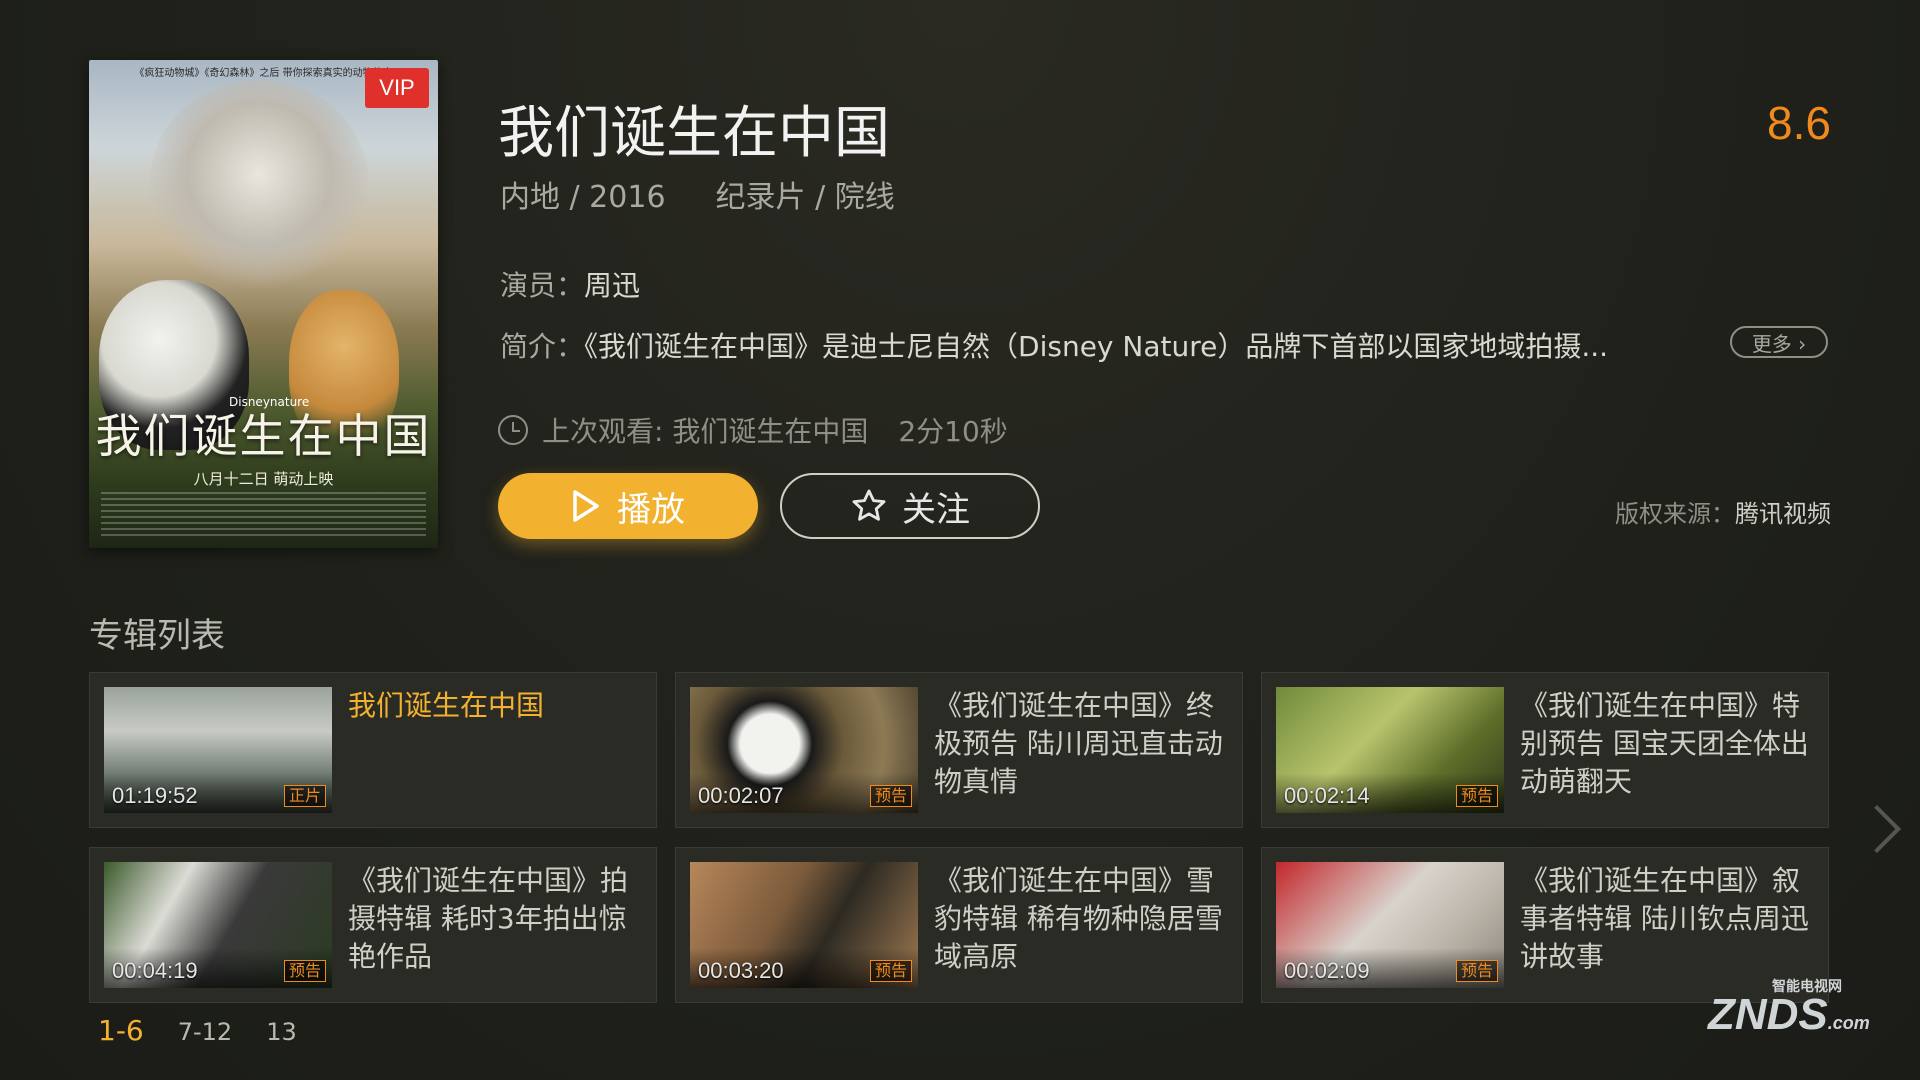  I want to click on episode-duration: 00:04:19, so click(155, 970).